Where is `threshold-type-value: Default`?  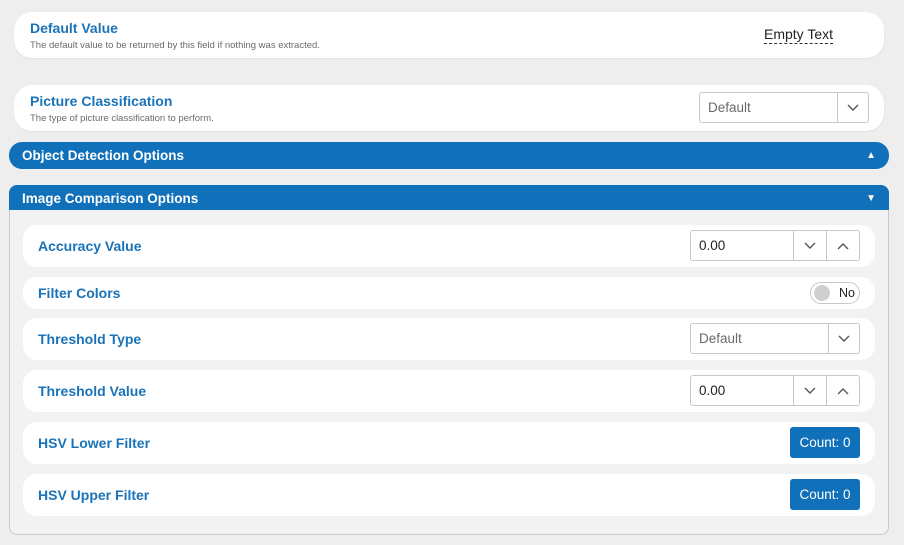 threshold-type-value: Default is located at coordinates (720, 338).